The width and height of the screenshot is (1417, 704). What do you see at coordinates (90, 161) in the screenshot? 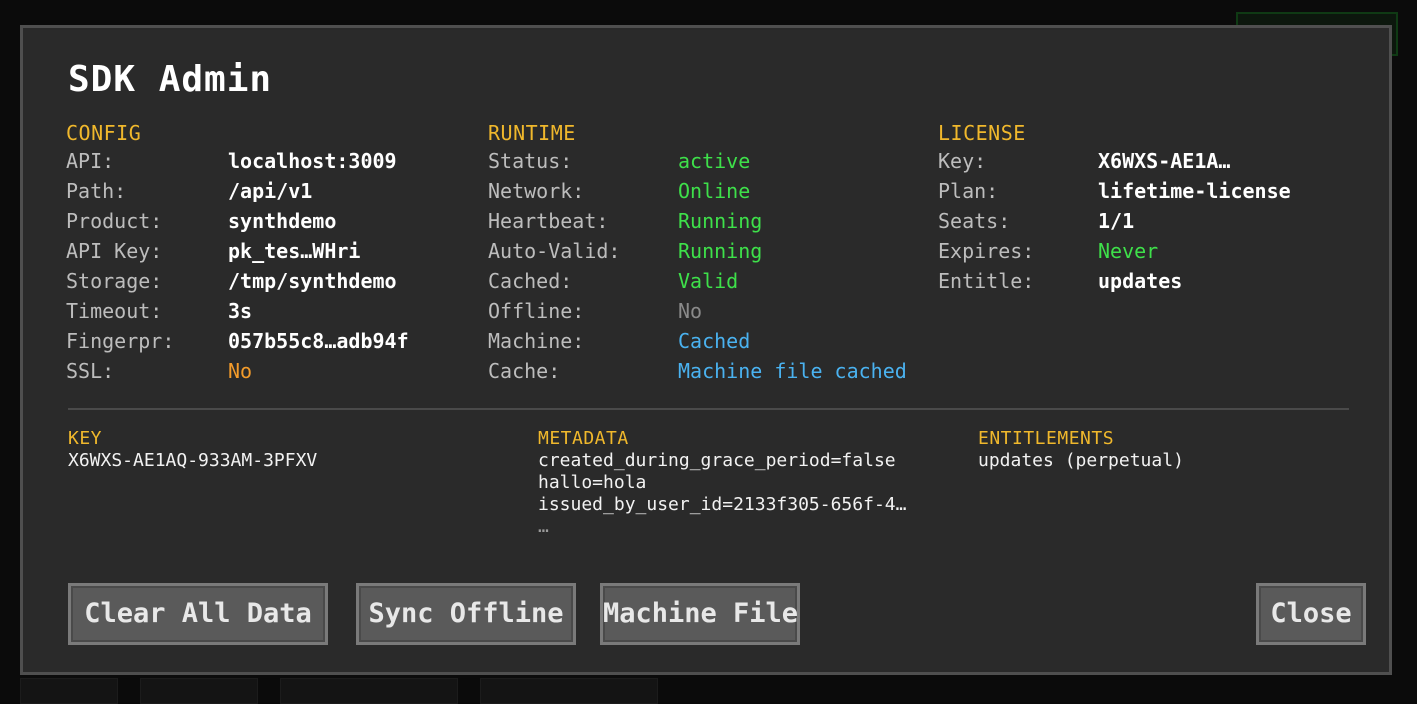
I see `config-key: API:` at bounding box center [90, 161].